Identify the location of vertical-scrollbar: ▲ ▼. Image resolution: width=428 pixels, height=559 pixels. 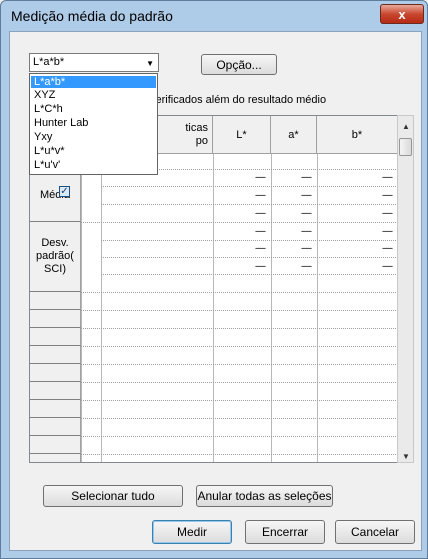
(405, 289).